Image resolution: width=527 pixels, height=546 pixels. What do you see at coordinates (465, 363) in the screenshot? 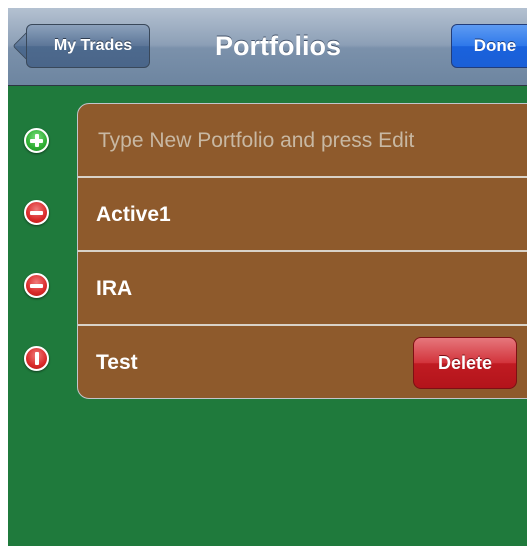
I see `delete-button: Delete` at bounding box center [465, 363].